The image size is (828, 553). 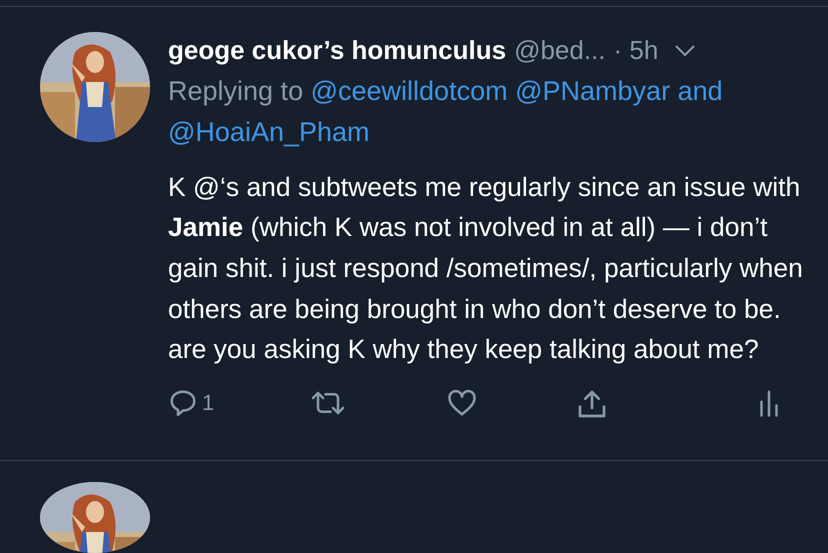 I want to click on share-button, so click(x=592, y=404).